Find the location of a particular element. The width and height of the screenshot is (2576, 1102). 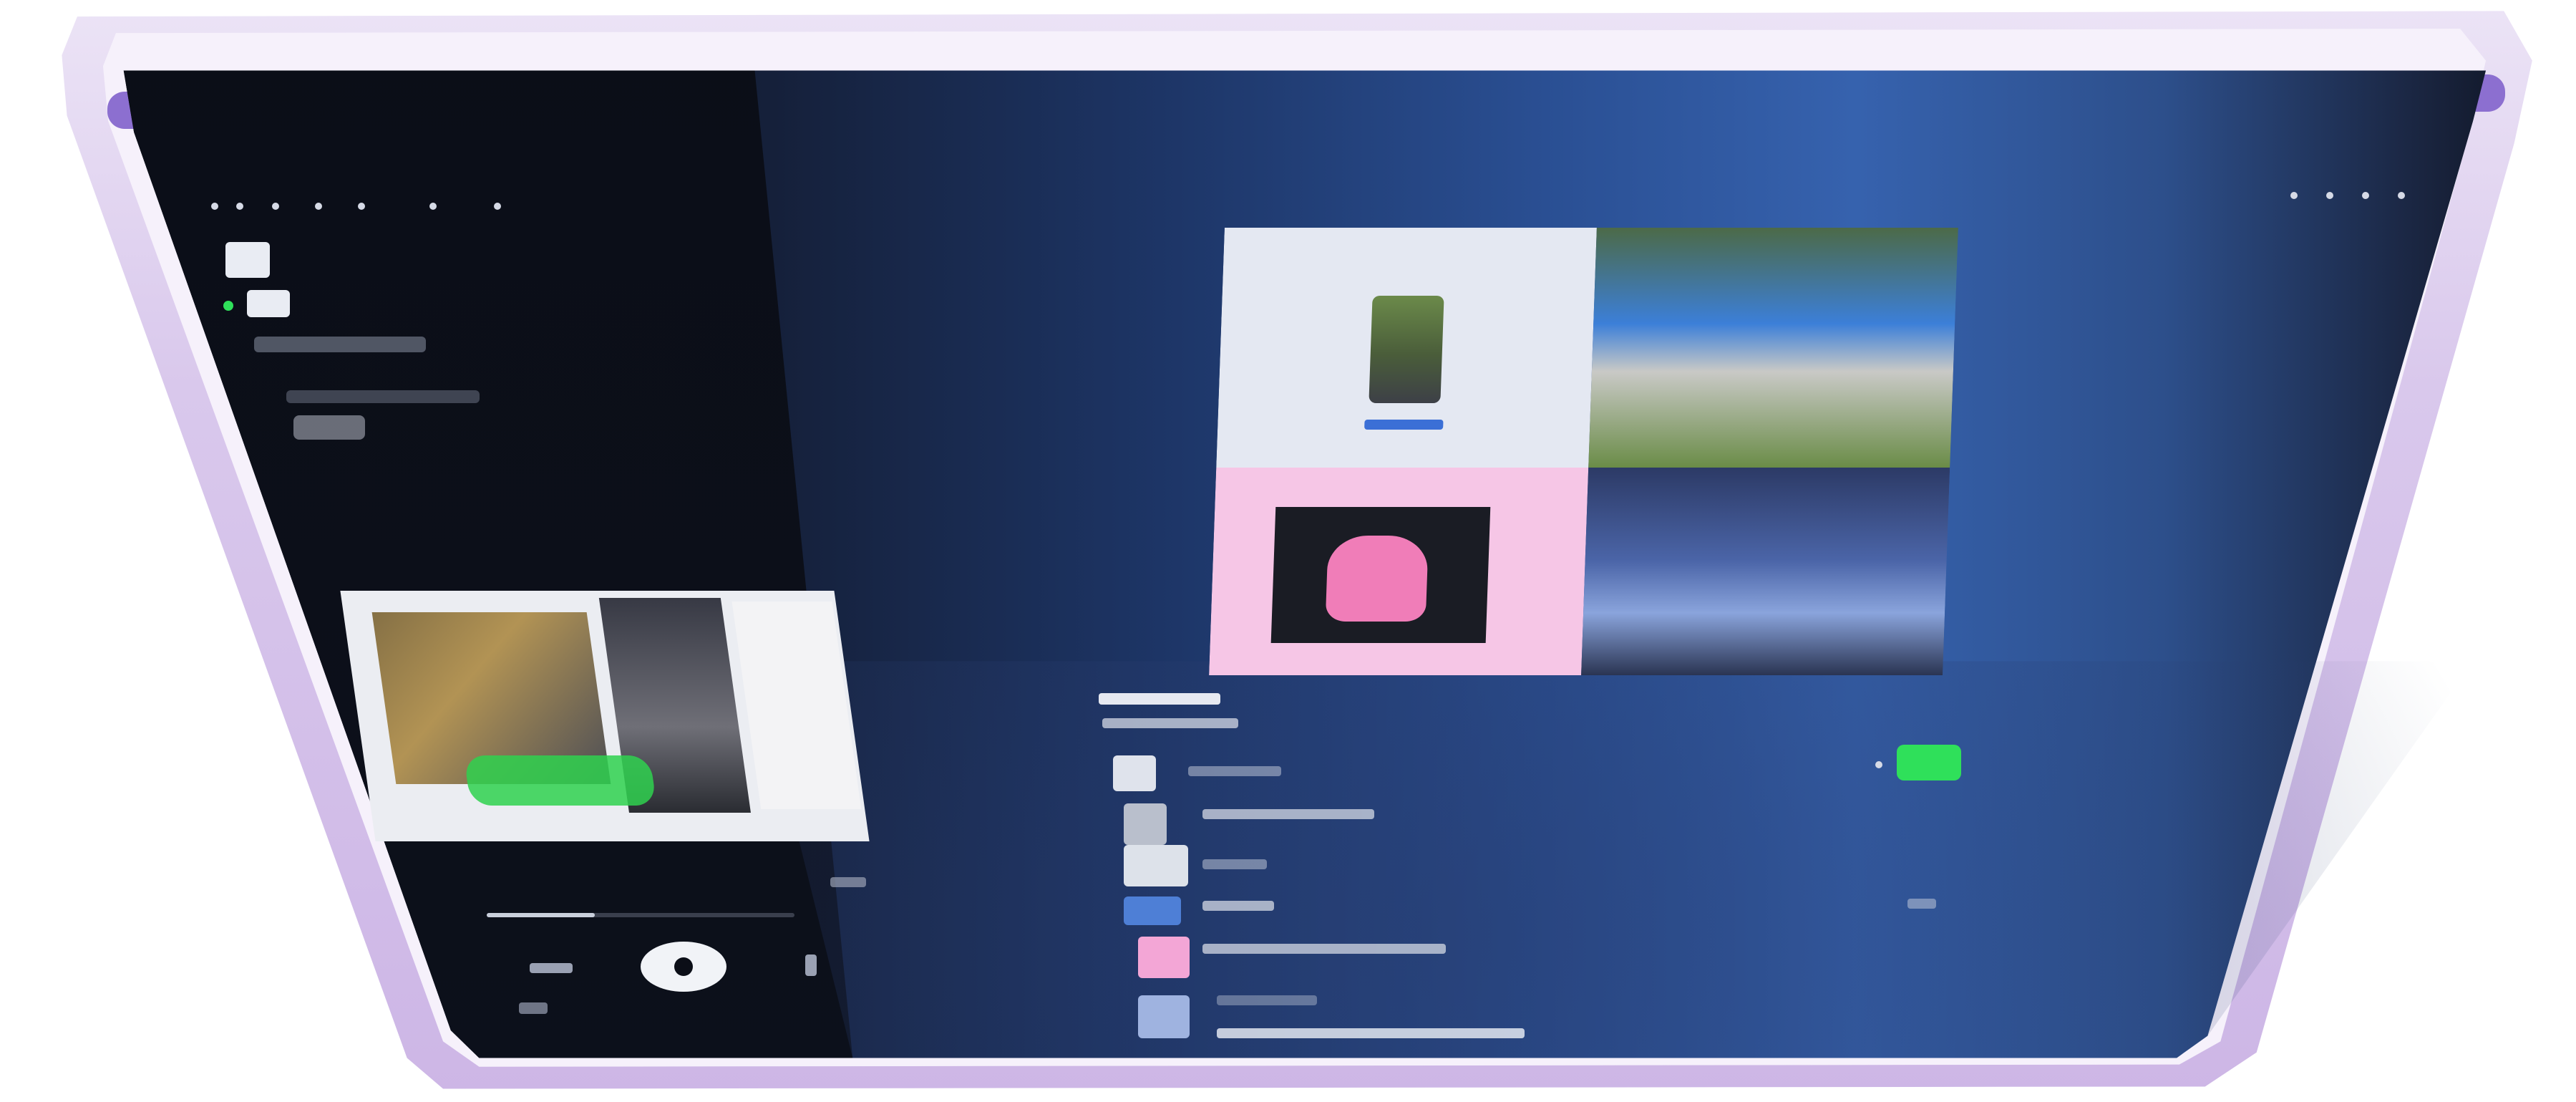

list-meta is located at coordinates (1921, 904).